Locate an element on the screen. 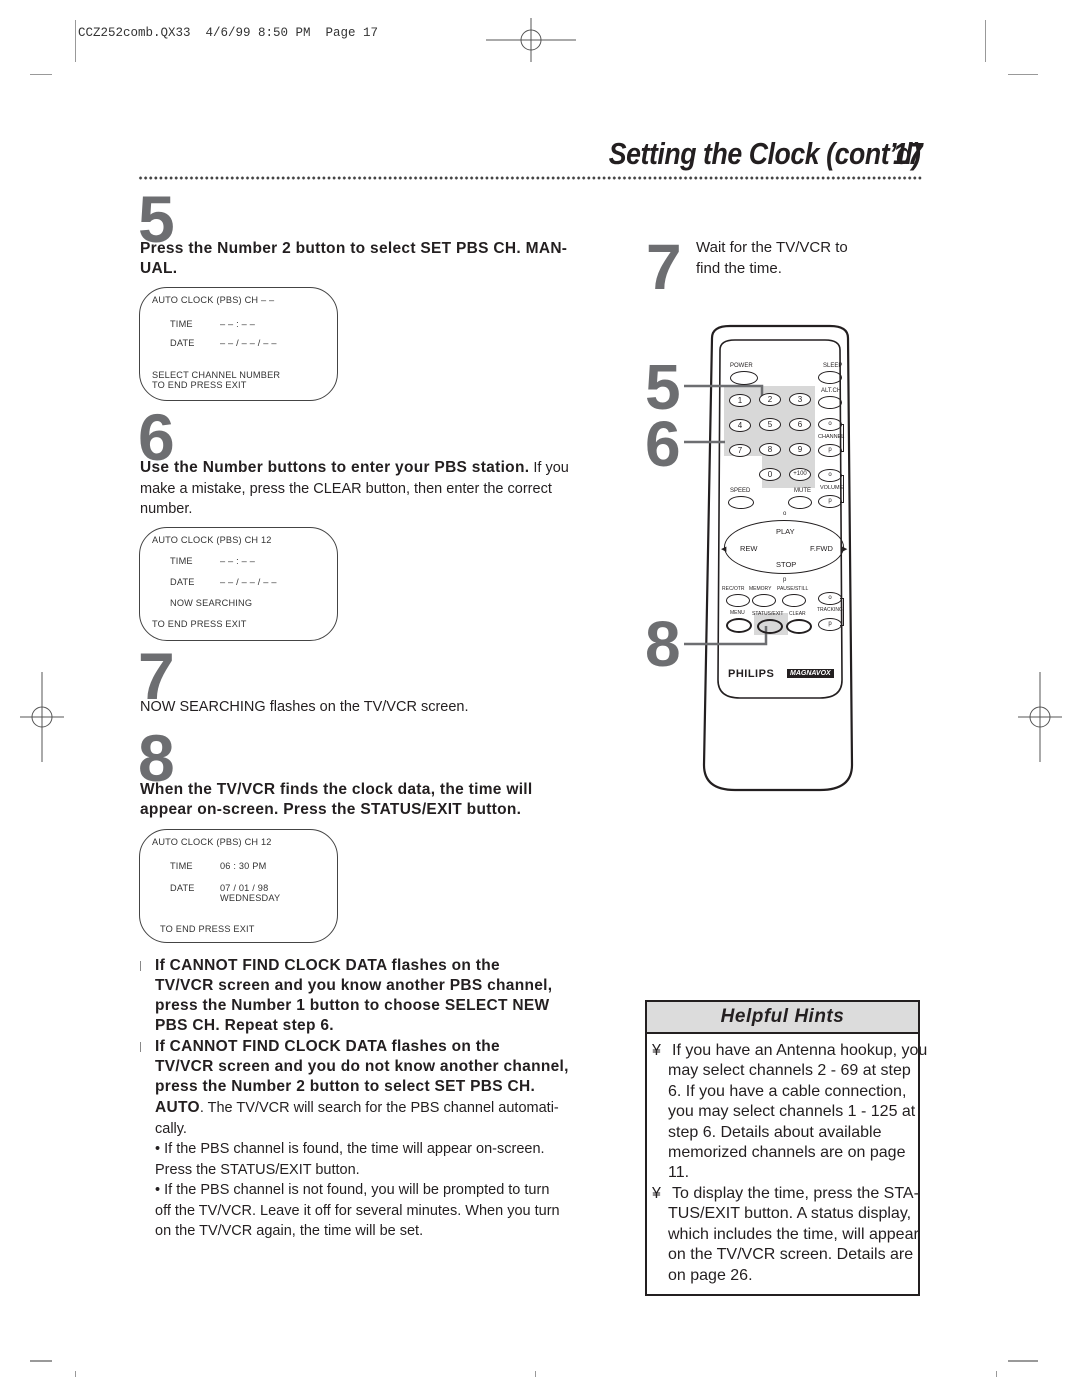  digit-button-8: 8 is located at coordinates (770, 449).